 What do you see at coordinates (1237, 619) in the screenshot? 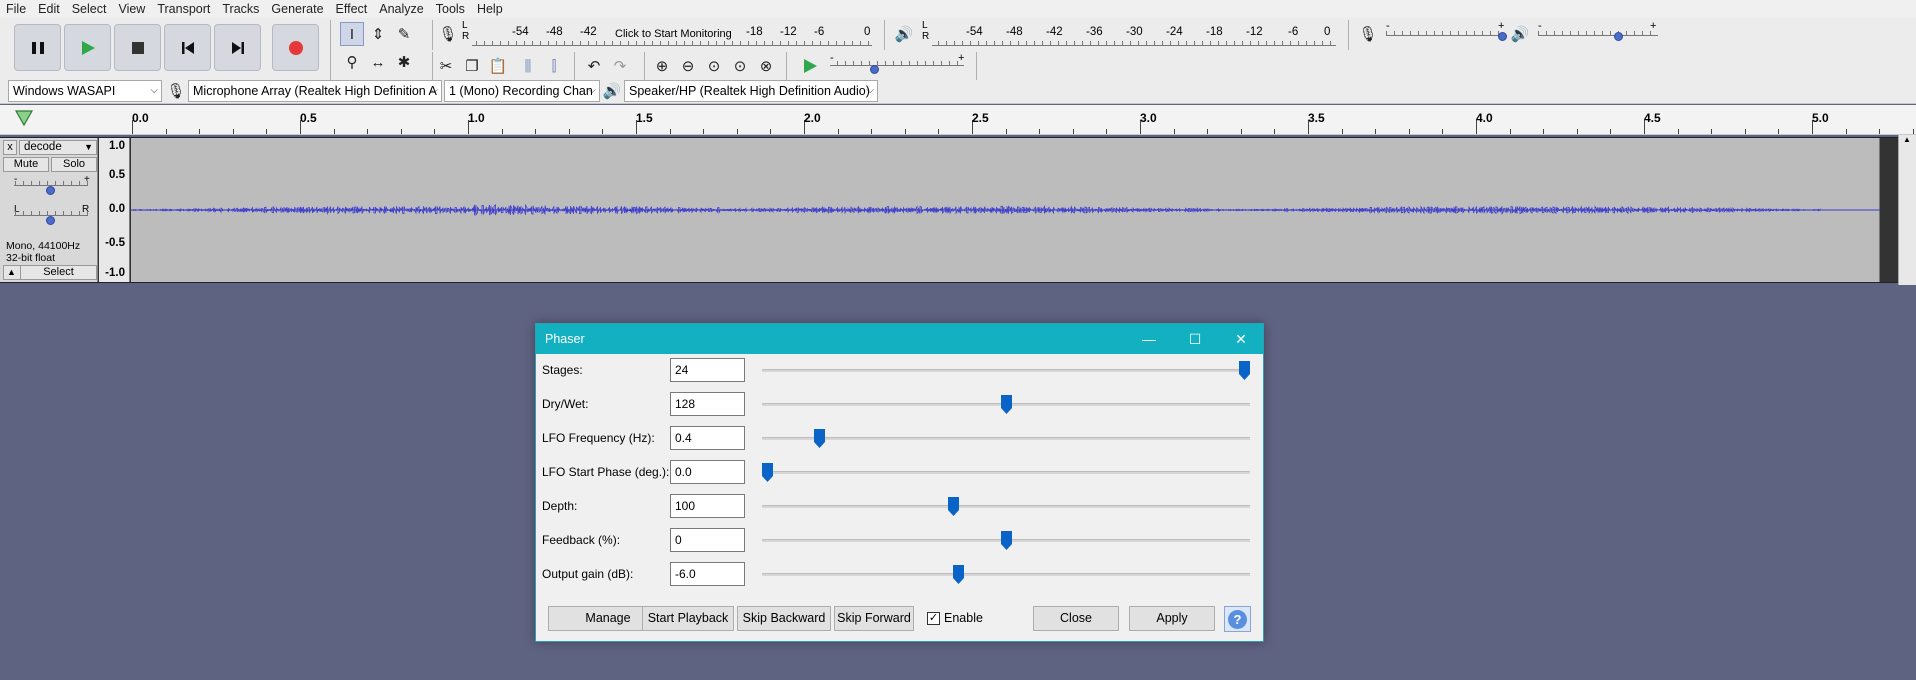
I see `help-button: ?` at bounding box center [1237, 619].